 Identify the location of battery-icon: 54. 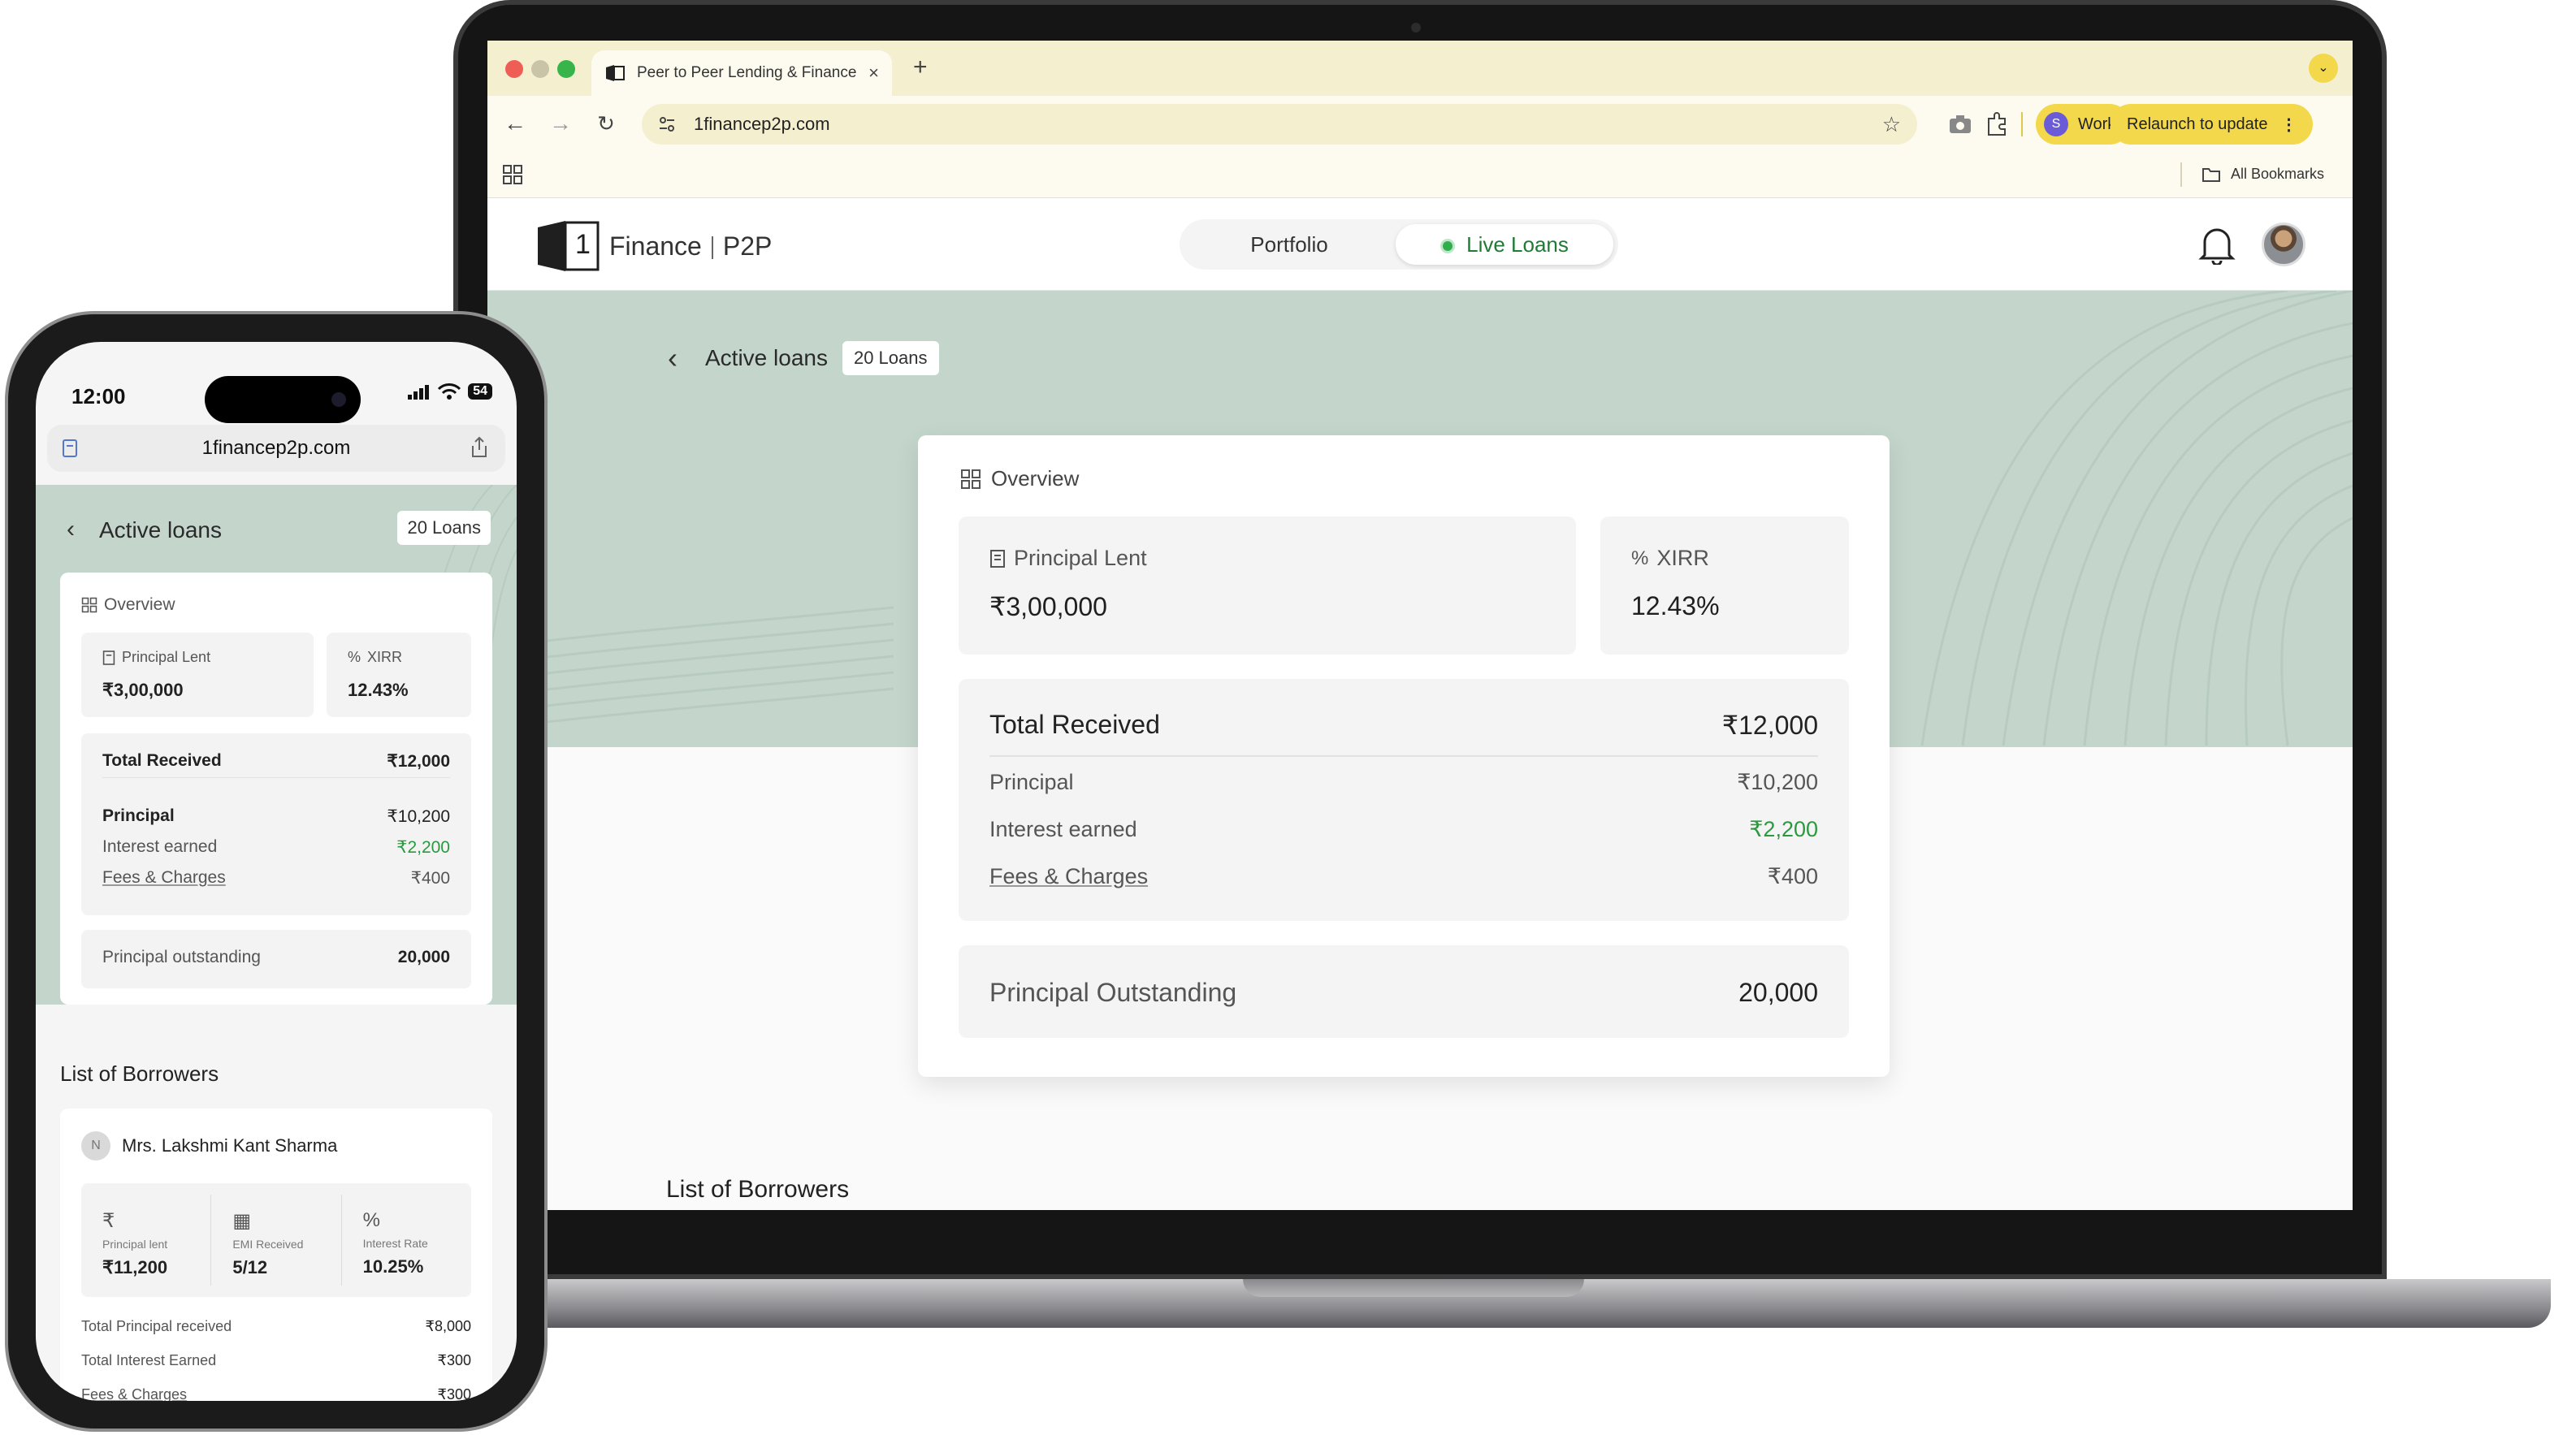
(480, 391).